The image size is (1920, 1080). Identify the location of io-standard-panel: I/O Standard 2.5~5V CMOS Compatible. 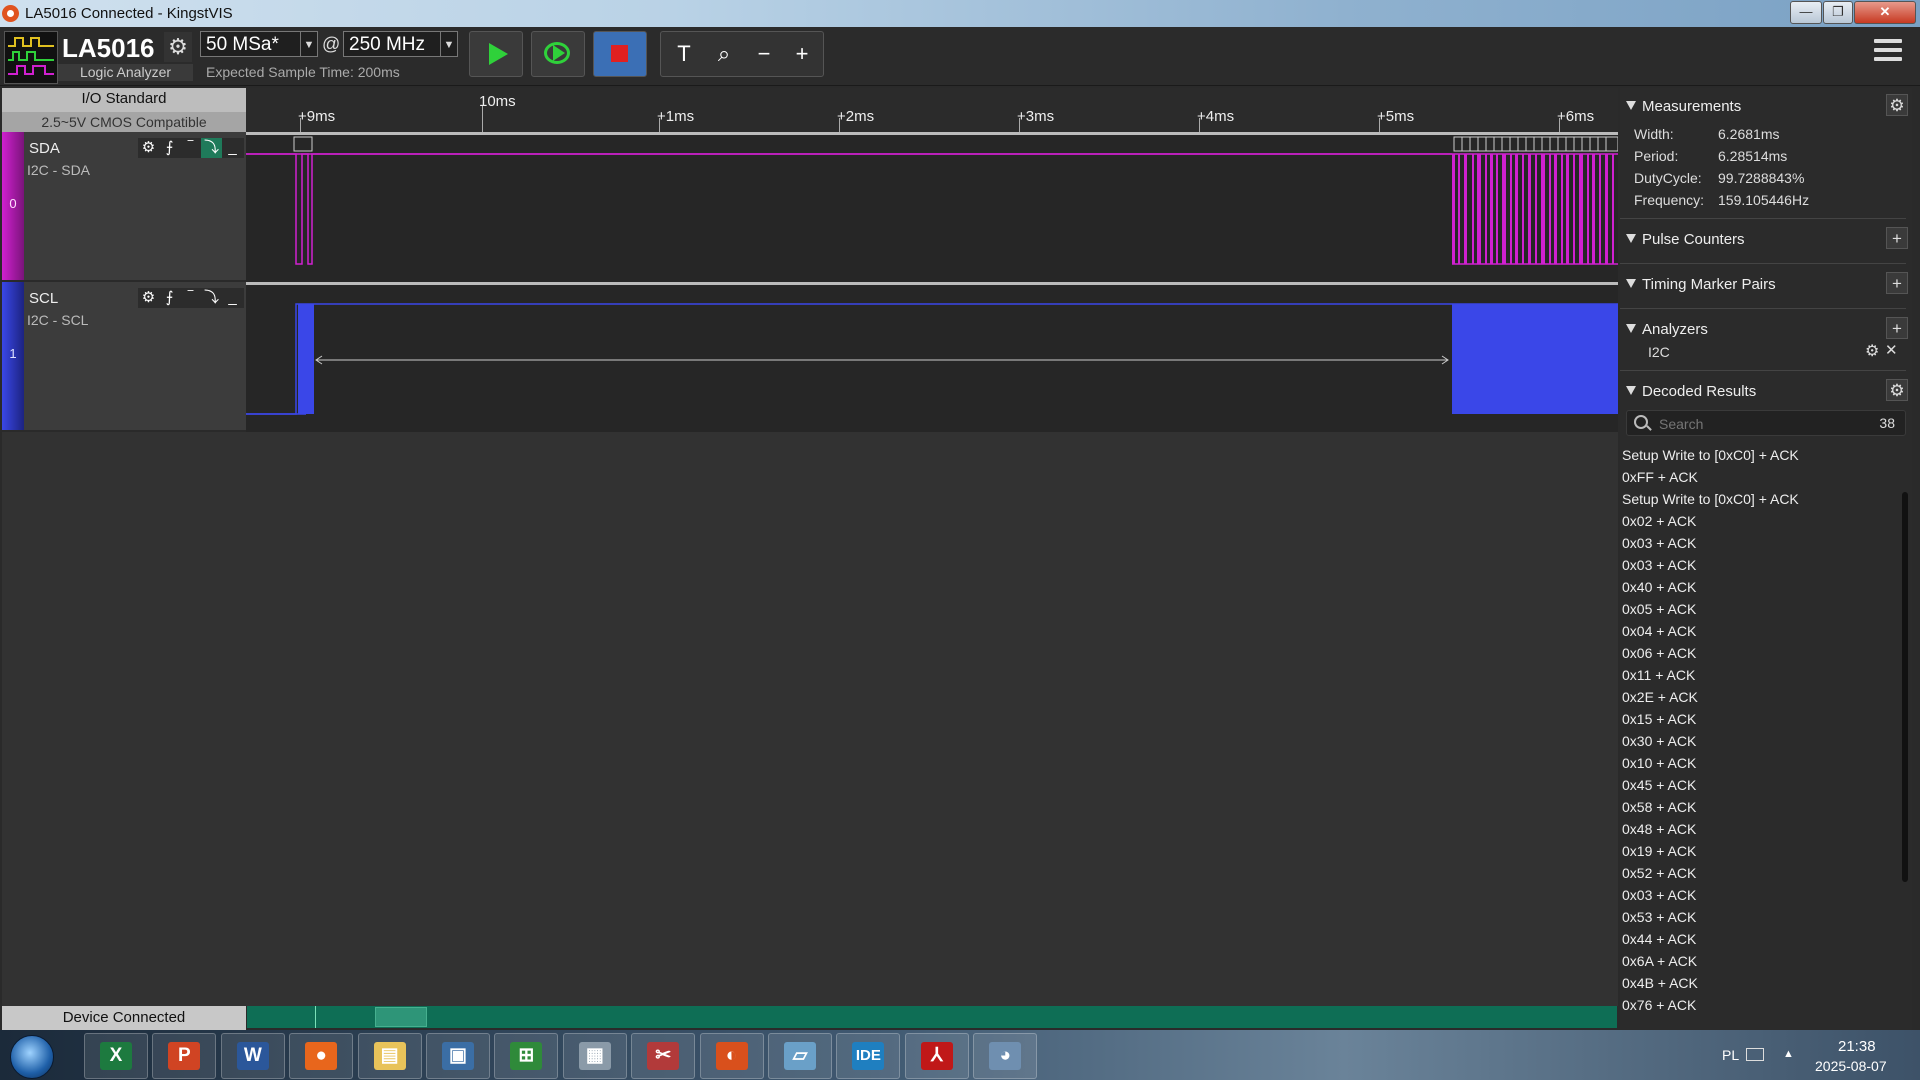
(124, 110).